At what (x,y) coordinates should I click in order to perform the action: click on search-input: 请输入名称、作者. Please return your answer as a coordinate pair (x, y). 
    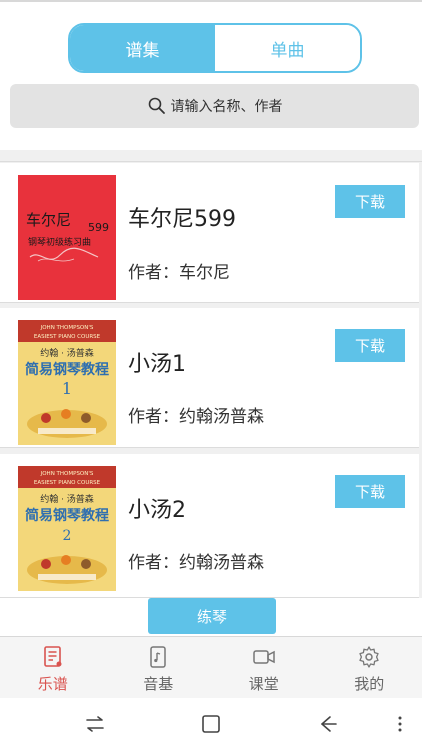
    Looking at the image, I should click on (214, 106).